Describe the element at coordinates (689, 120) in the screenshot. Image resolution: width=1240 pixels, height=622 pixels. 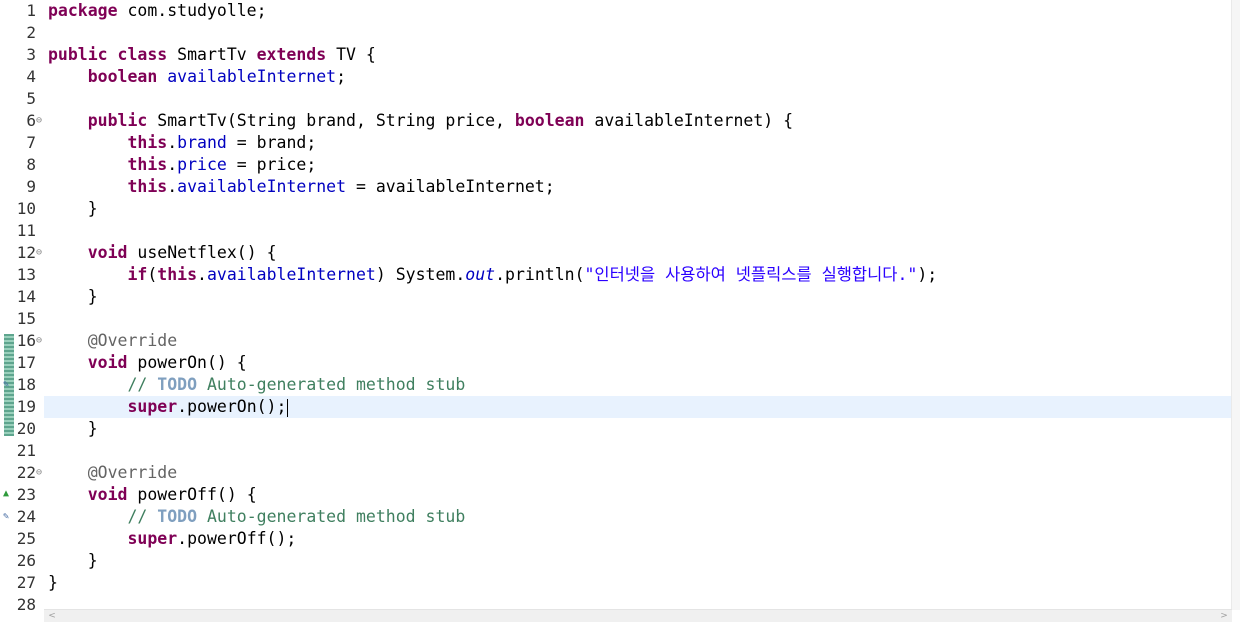
I see `code-token: availableInternet) {` at that location.